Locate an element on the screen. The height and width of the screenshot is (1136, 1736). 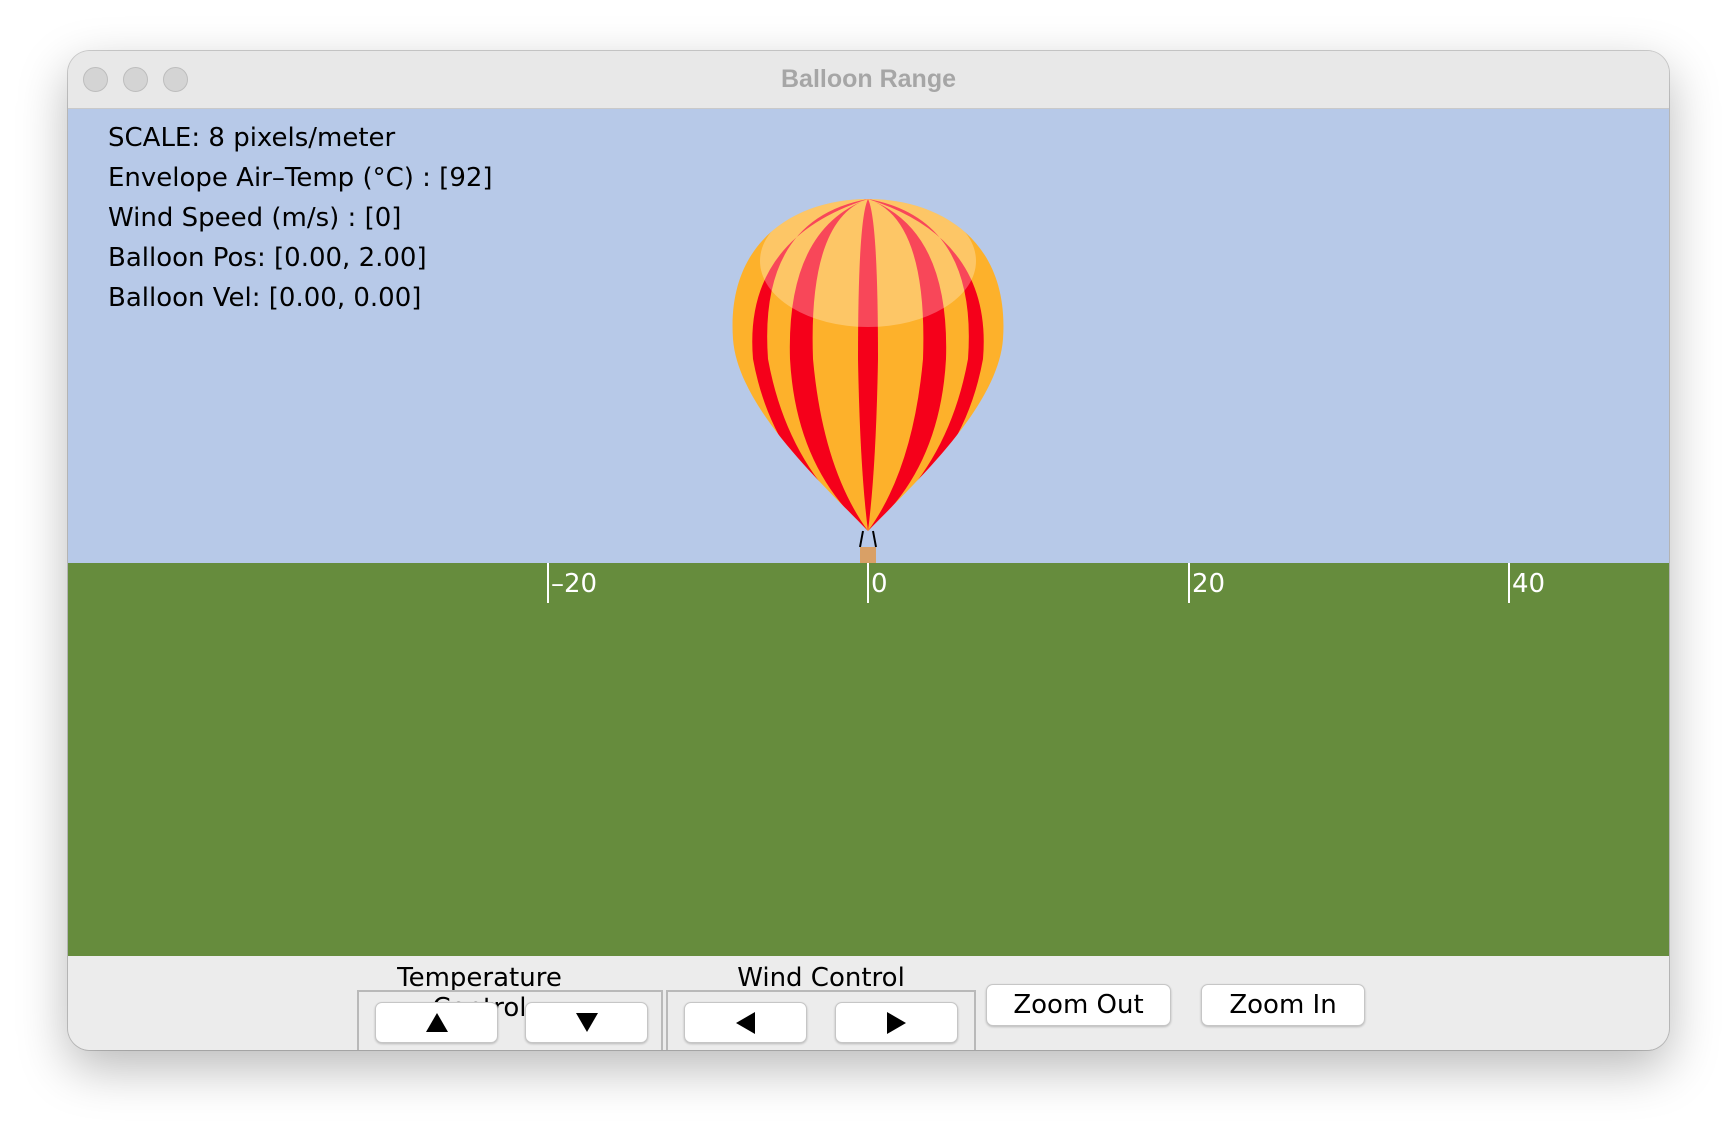
zoom-in-button: Zoom In is located at coordinates (1283, 1005).